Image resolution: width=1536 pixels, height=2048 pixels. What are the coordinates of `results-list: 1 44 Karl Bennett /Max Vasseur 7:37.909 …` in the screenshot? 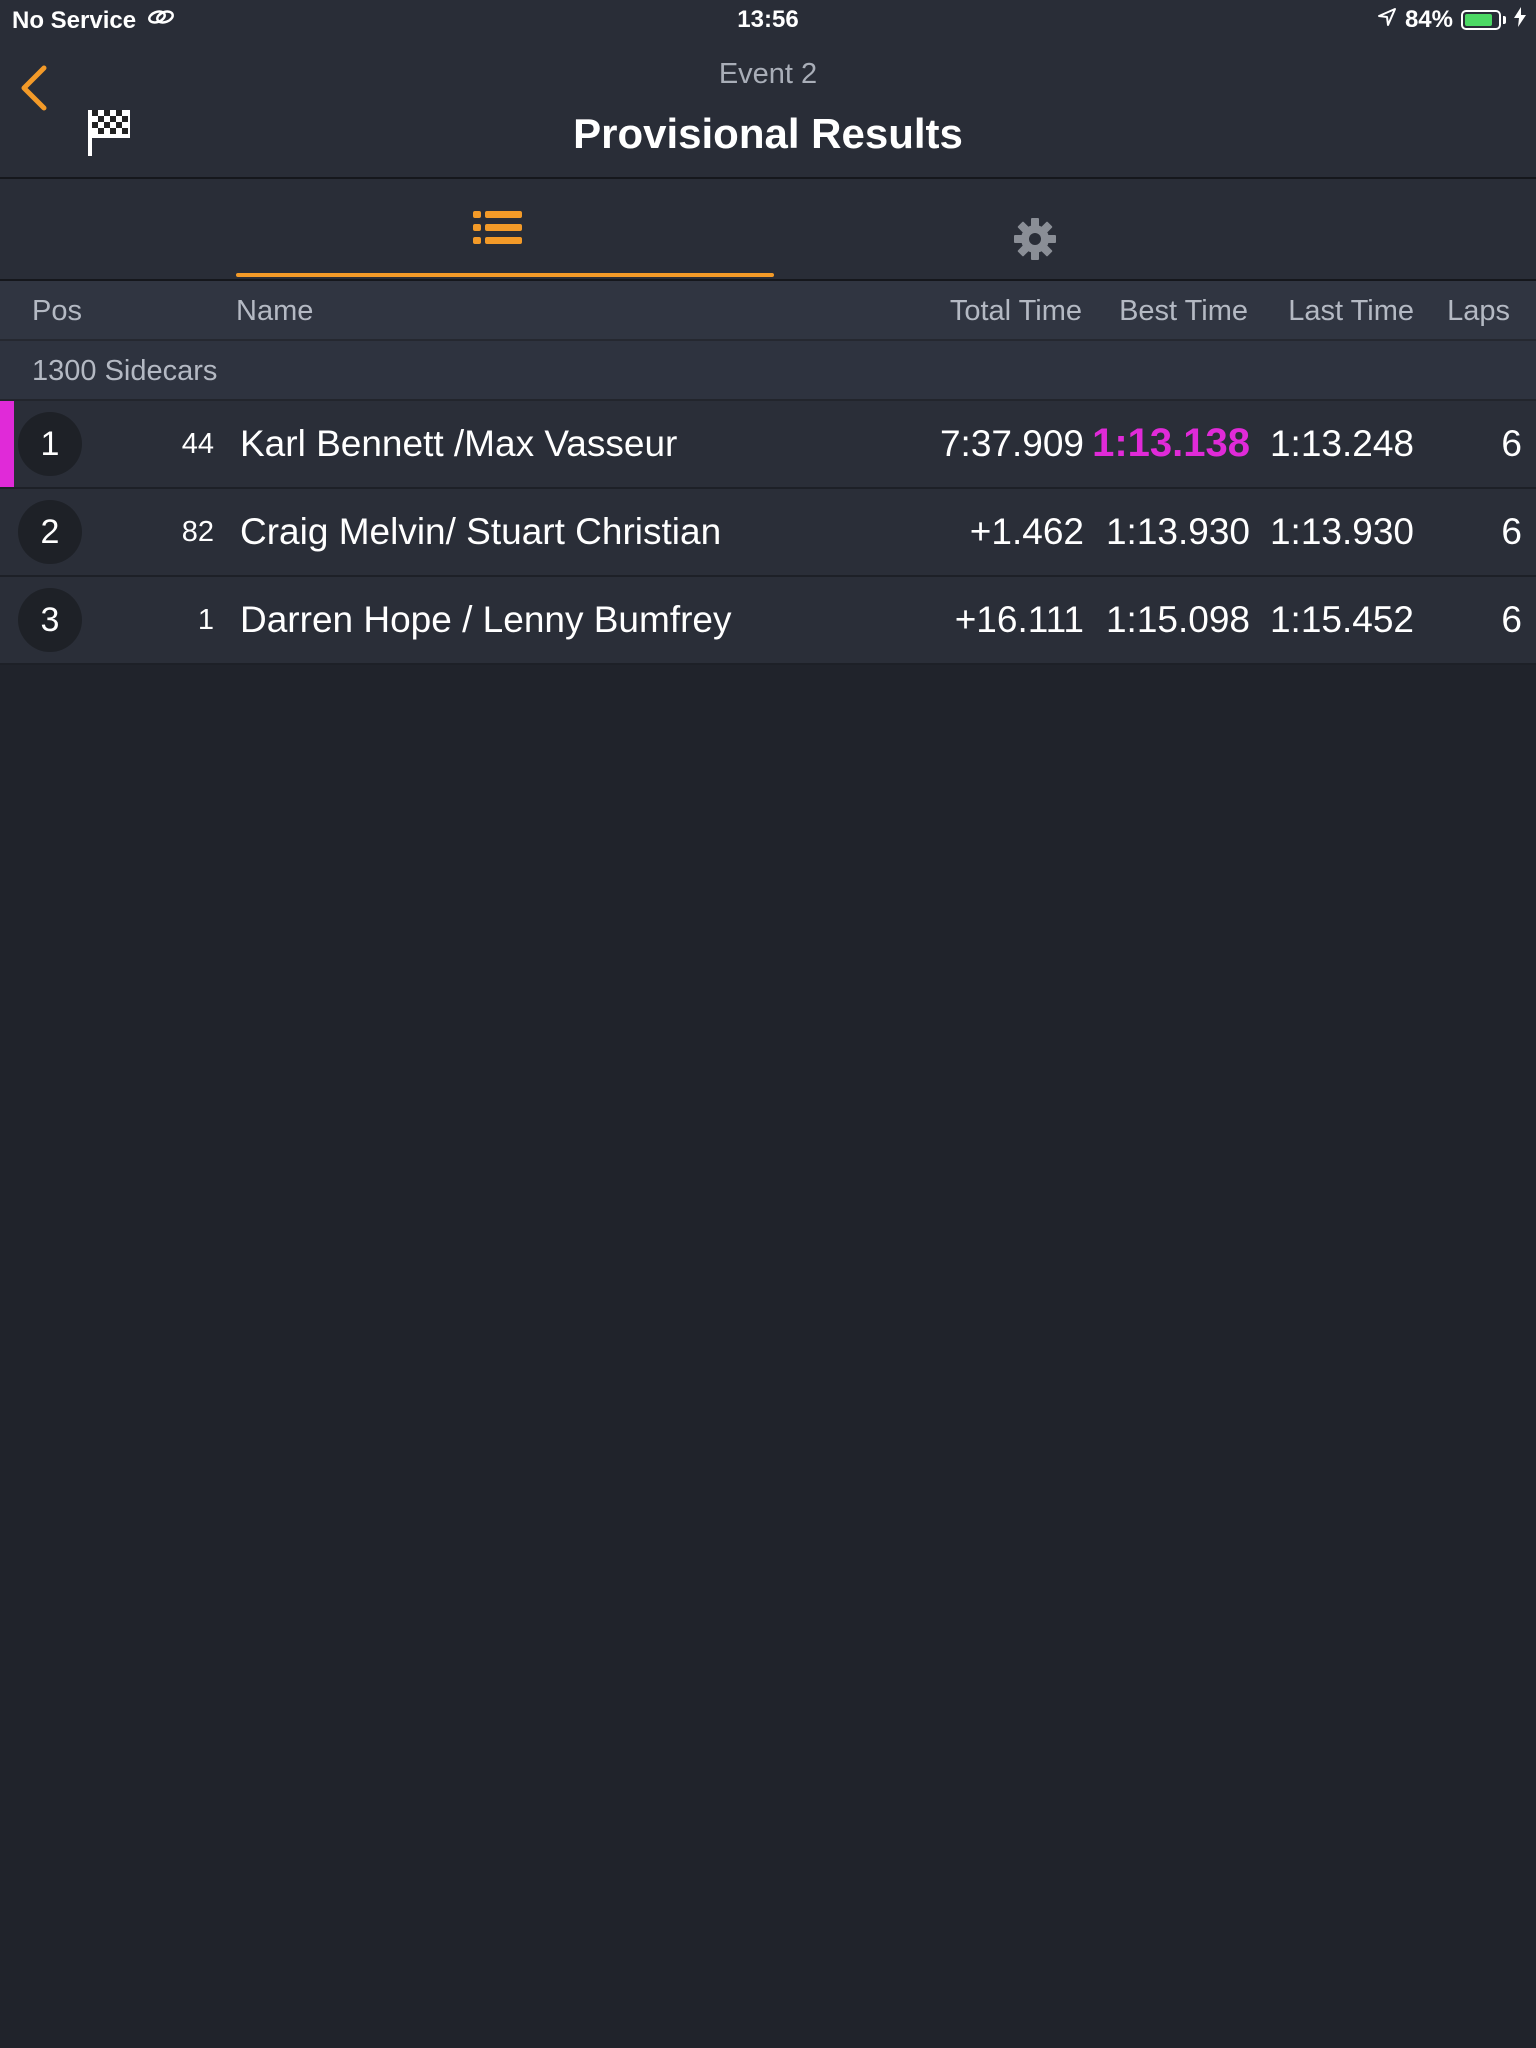 It's located at (768, 533).